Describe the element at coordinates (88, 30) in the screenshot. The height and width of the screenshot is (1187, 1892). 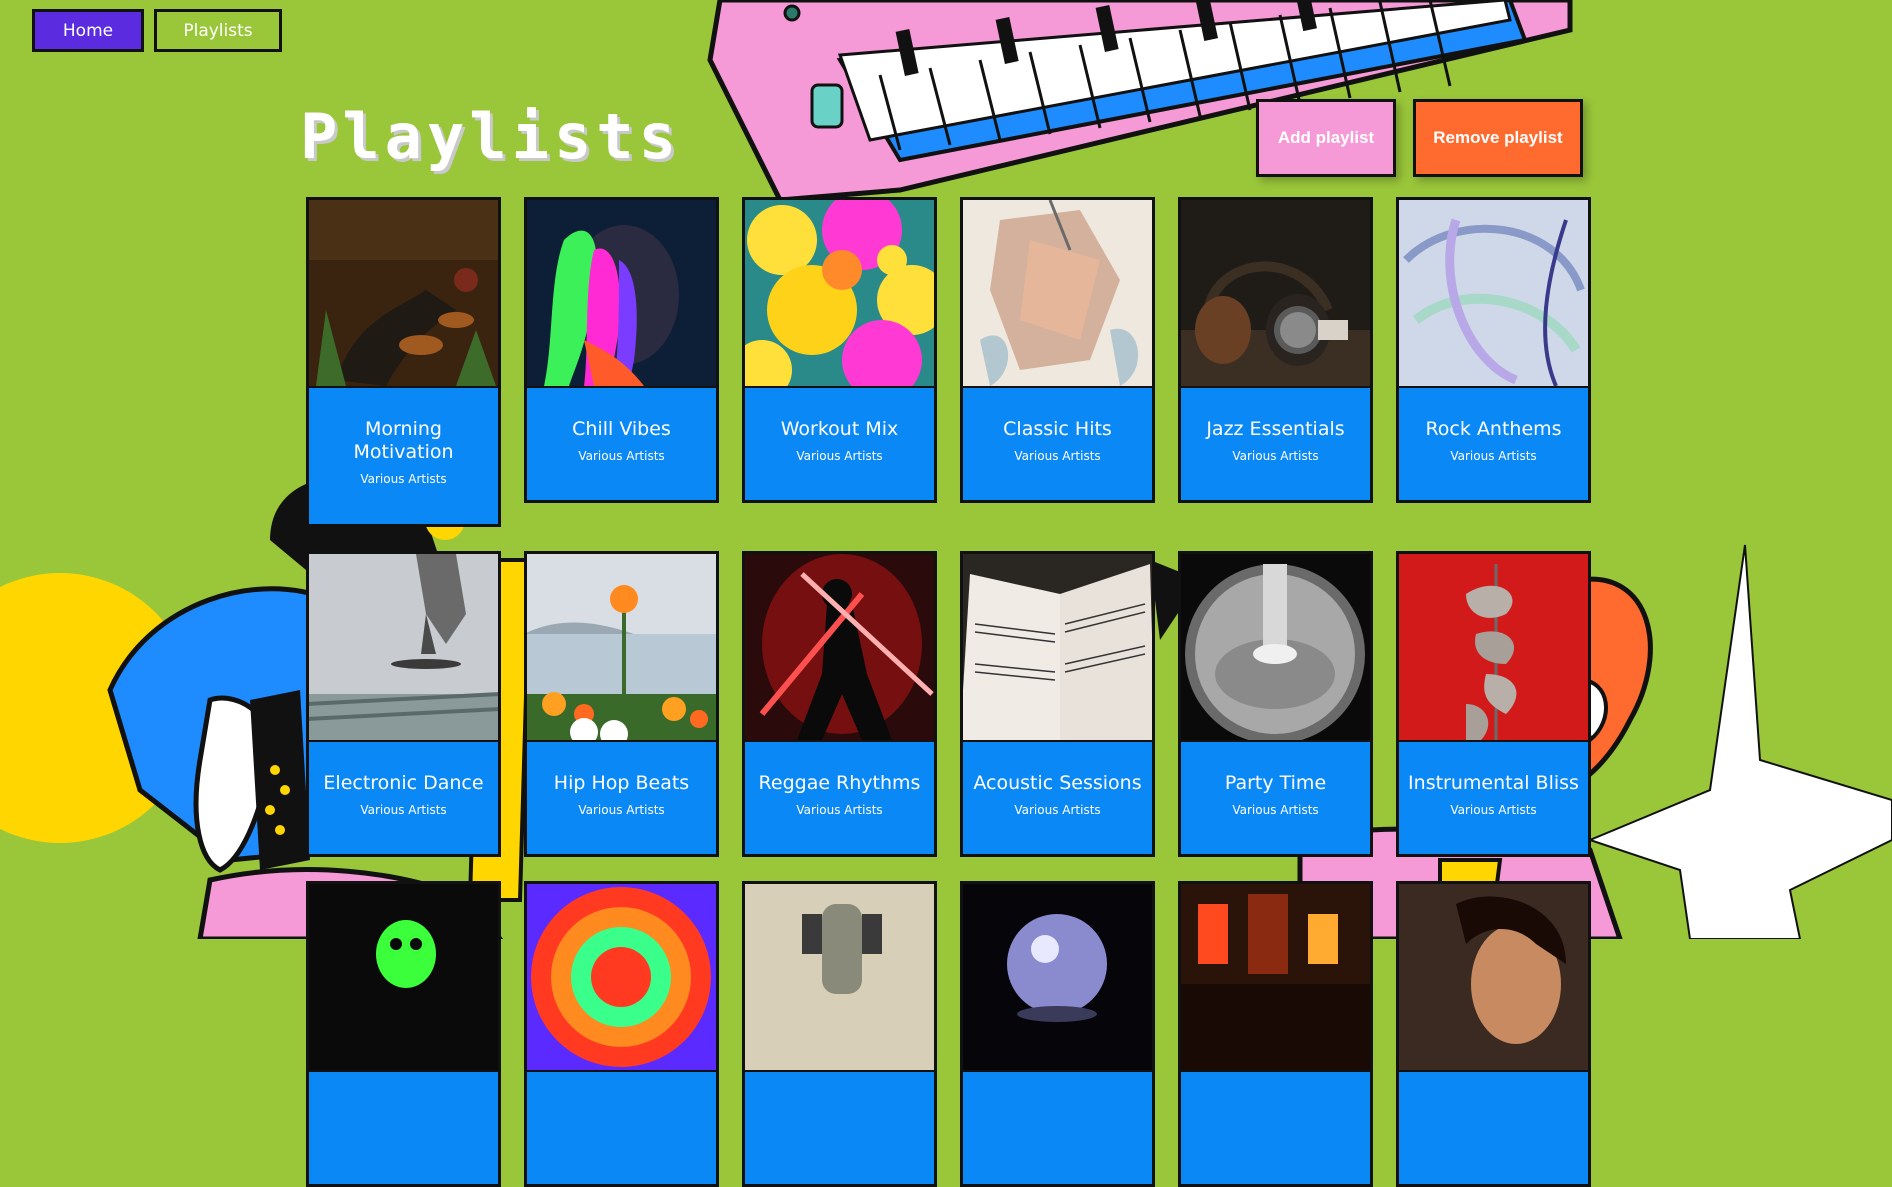
I see `home-nav-button: Home` at that location.